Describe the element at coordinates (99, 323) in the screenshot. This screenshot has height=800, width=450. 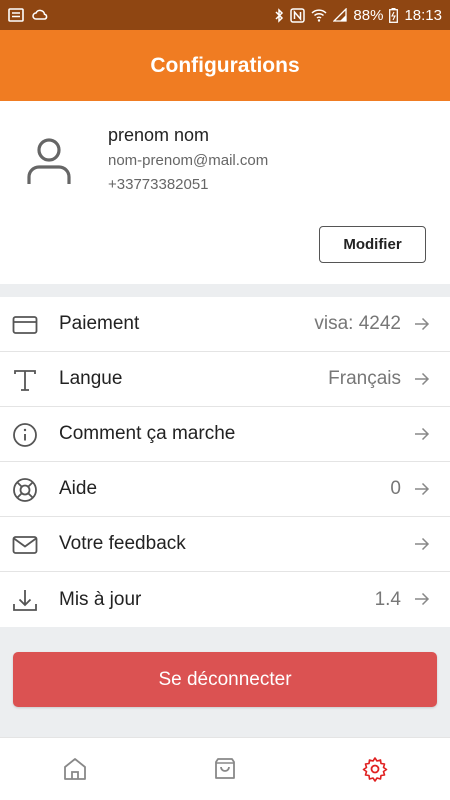
I see `menu-item-label: Paiement` at that location.